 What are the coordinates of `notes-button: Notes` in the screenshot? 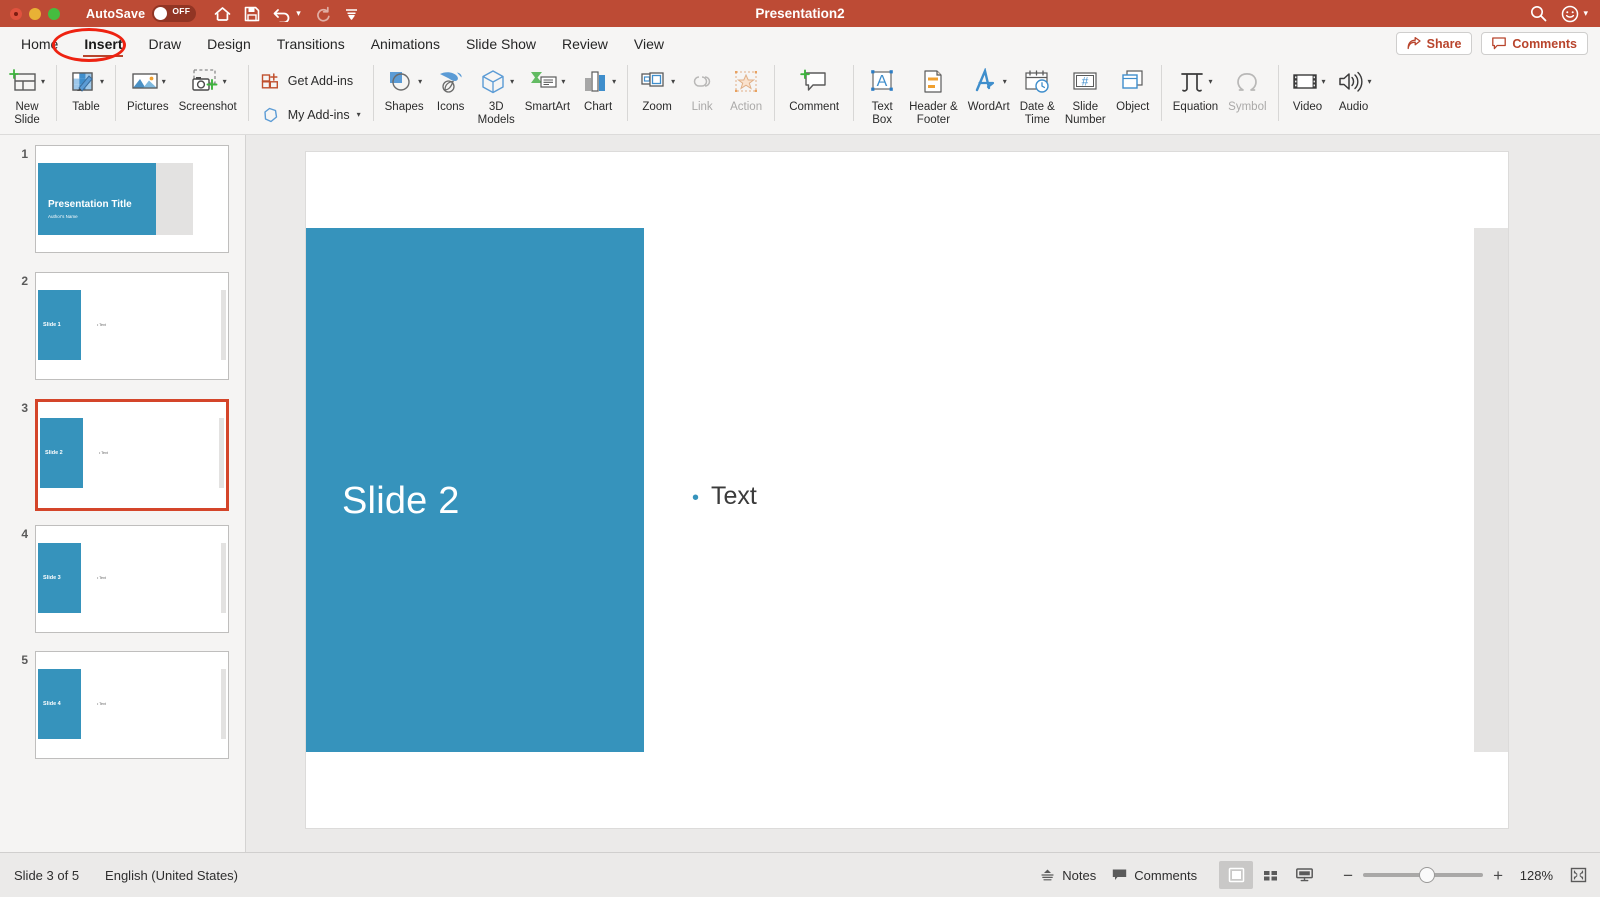 It's located at (1068, 875).